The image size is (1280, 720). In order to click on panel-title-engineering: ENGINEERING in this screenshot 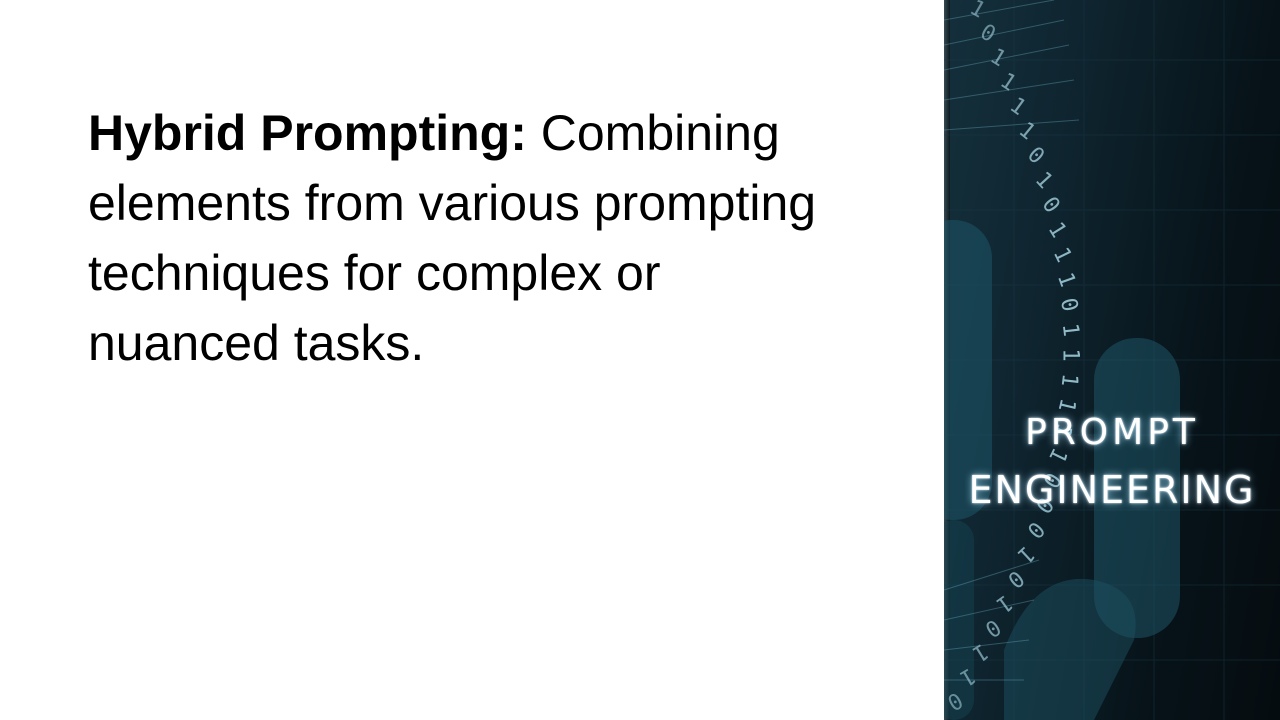, I will do `click(1112, 490)`.